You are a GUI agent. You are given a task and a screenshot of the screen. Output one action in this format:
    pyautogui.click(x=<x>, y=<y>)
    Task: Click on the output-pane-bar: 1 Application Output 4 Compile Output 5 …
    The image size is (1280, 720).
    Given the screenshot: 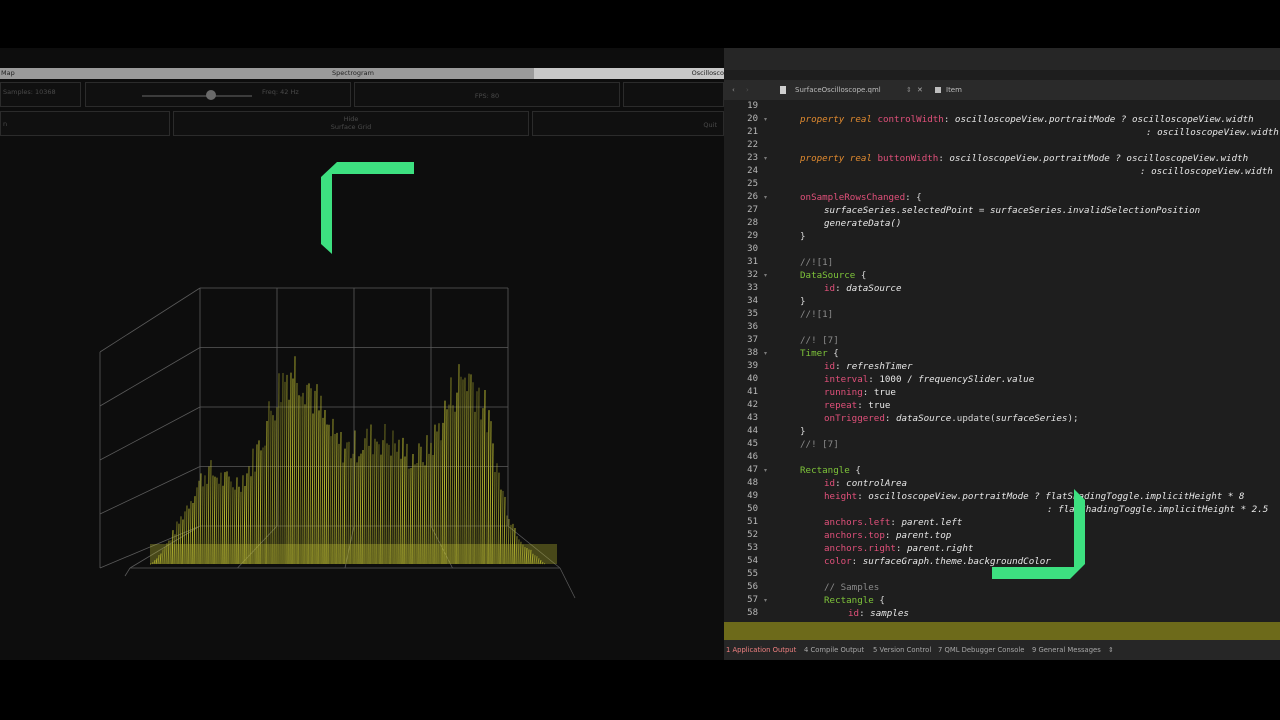 What is the action you would take?
    pyautogui.click(x=1002, y=650)
    